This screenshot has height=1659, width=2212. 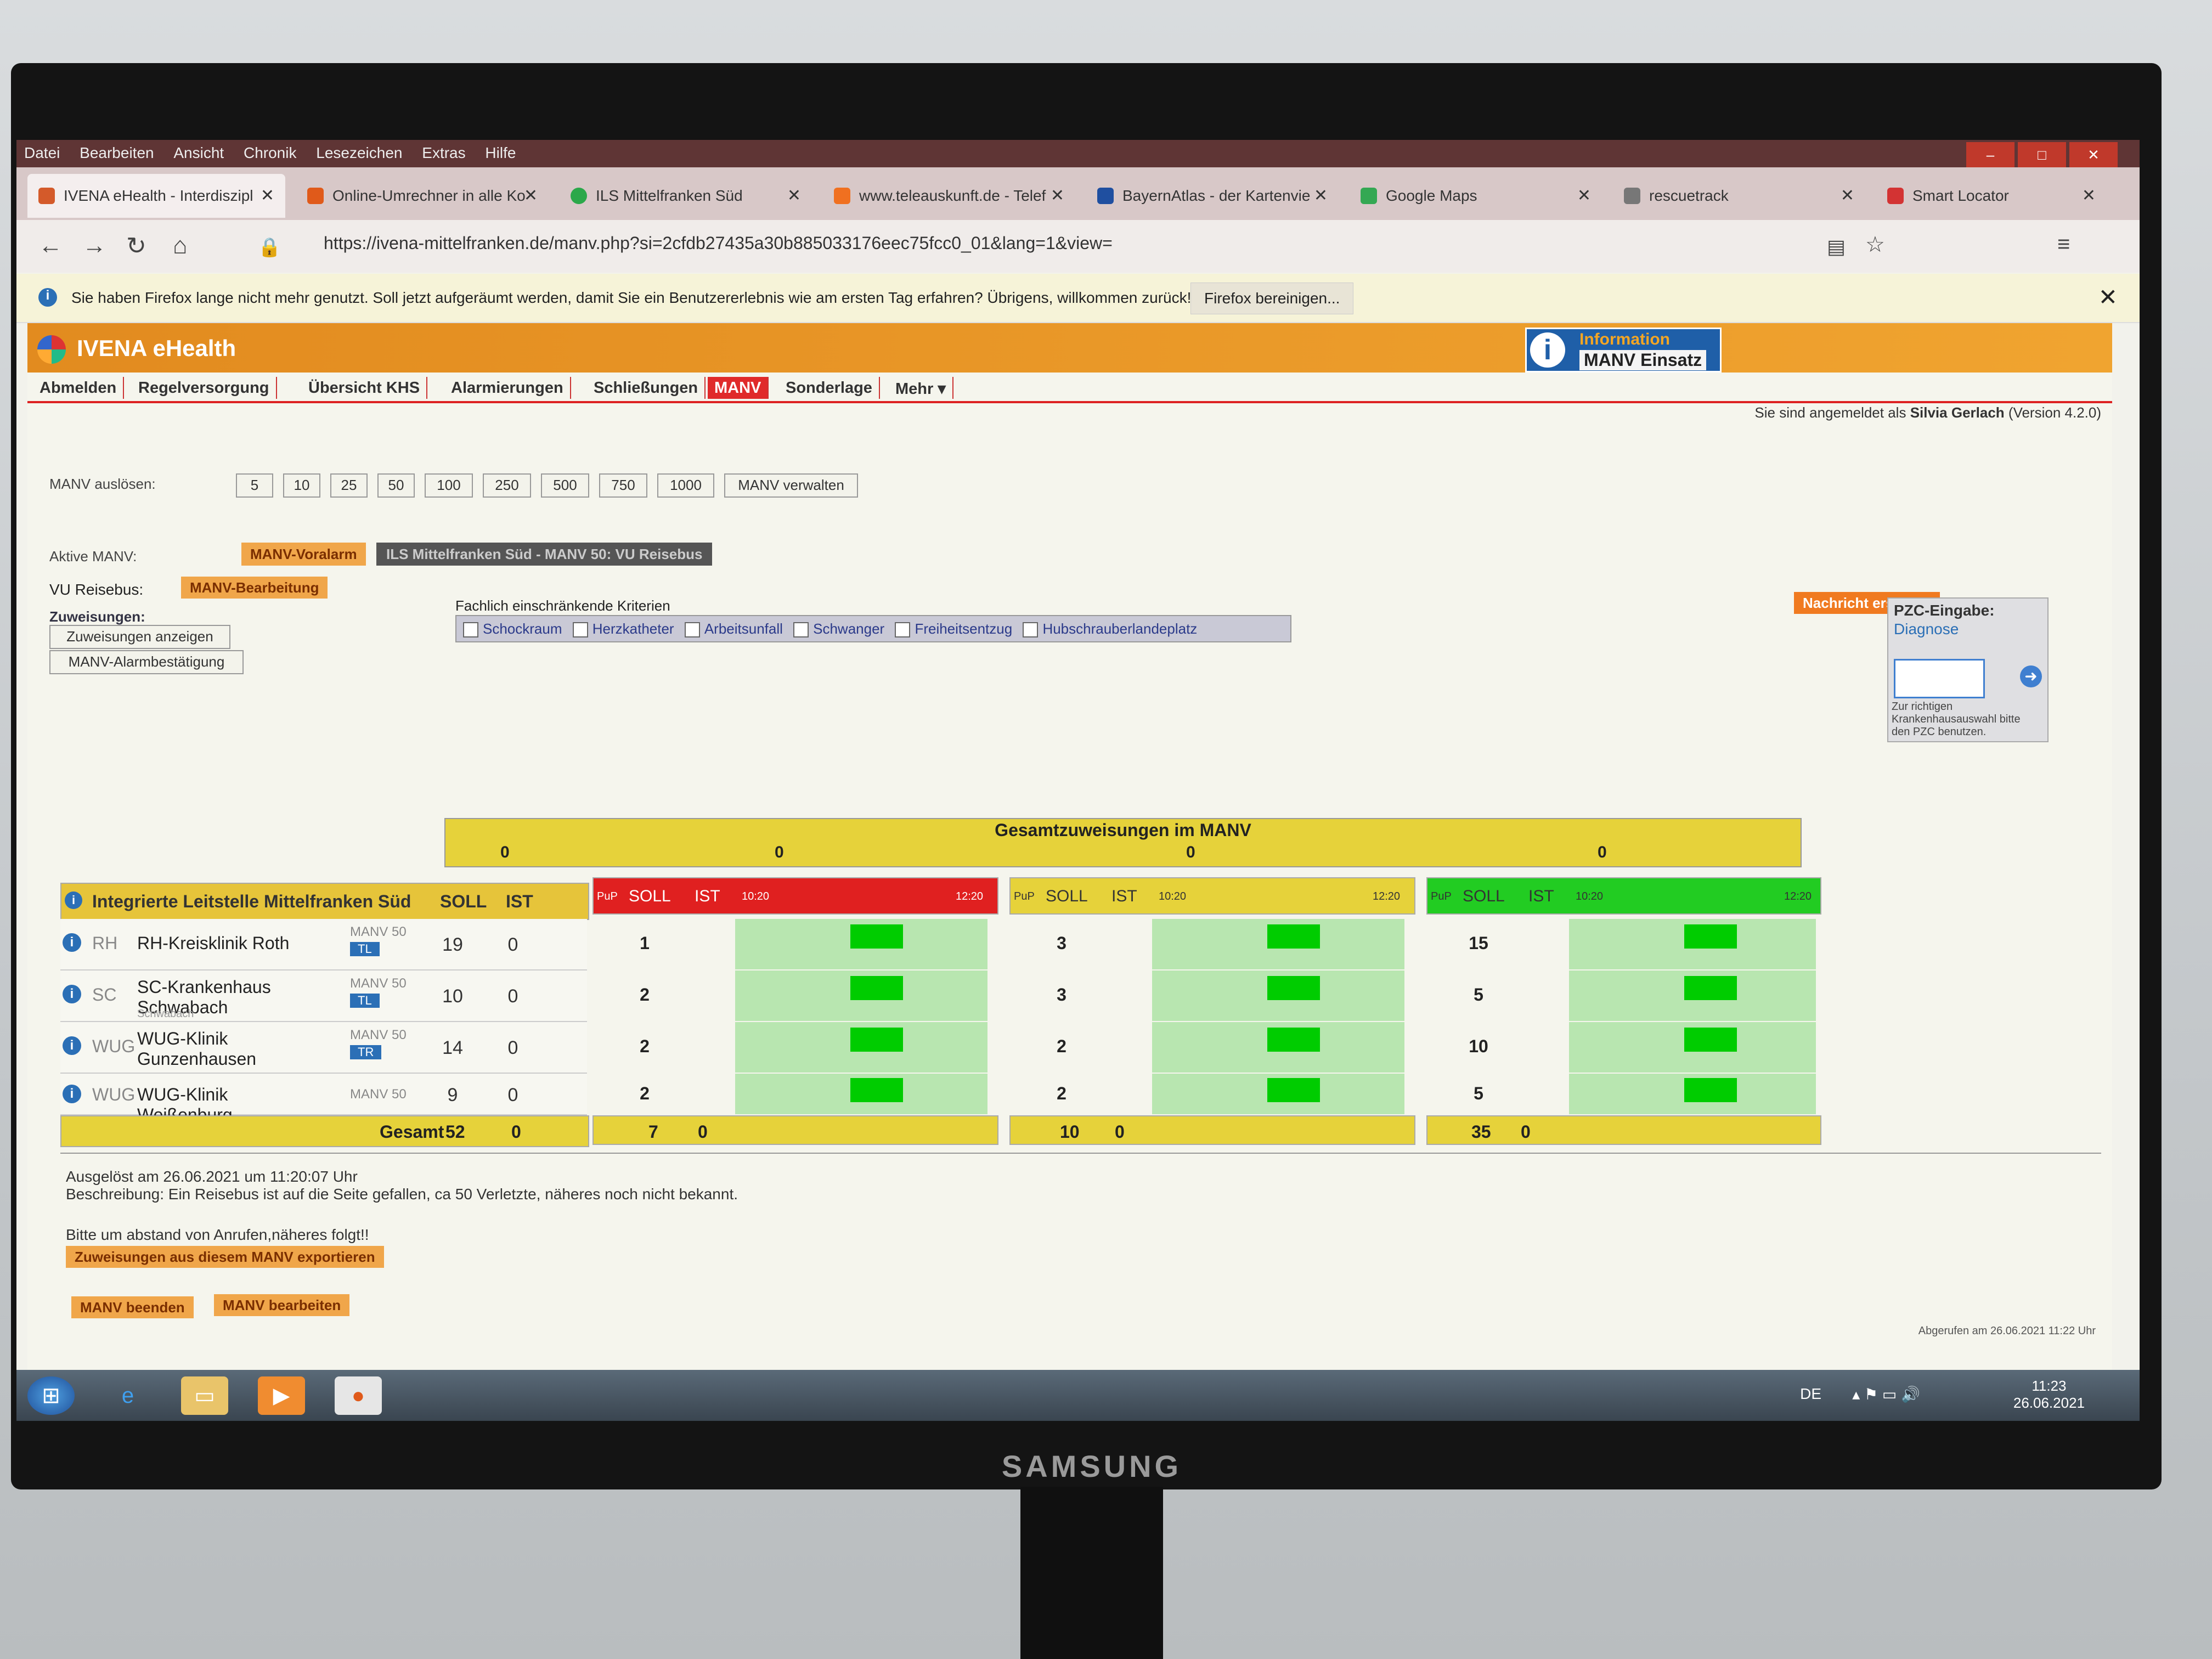 I want to click on reader-icon: ▤, so click(x=1837, y=247).